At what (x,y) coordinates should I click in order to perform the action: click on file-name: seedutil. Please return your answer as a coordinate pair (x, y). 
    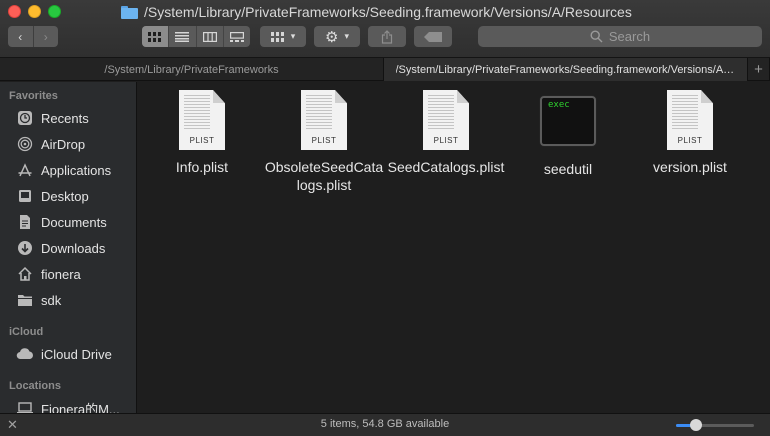
    Looking at the image, I should click on (568, 169).